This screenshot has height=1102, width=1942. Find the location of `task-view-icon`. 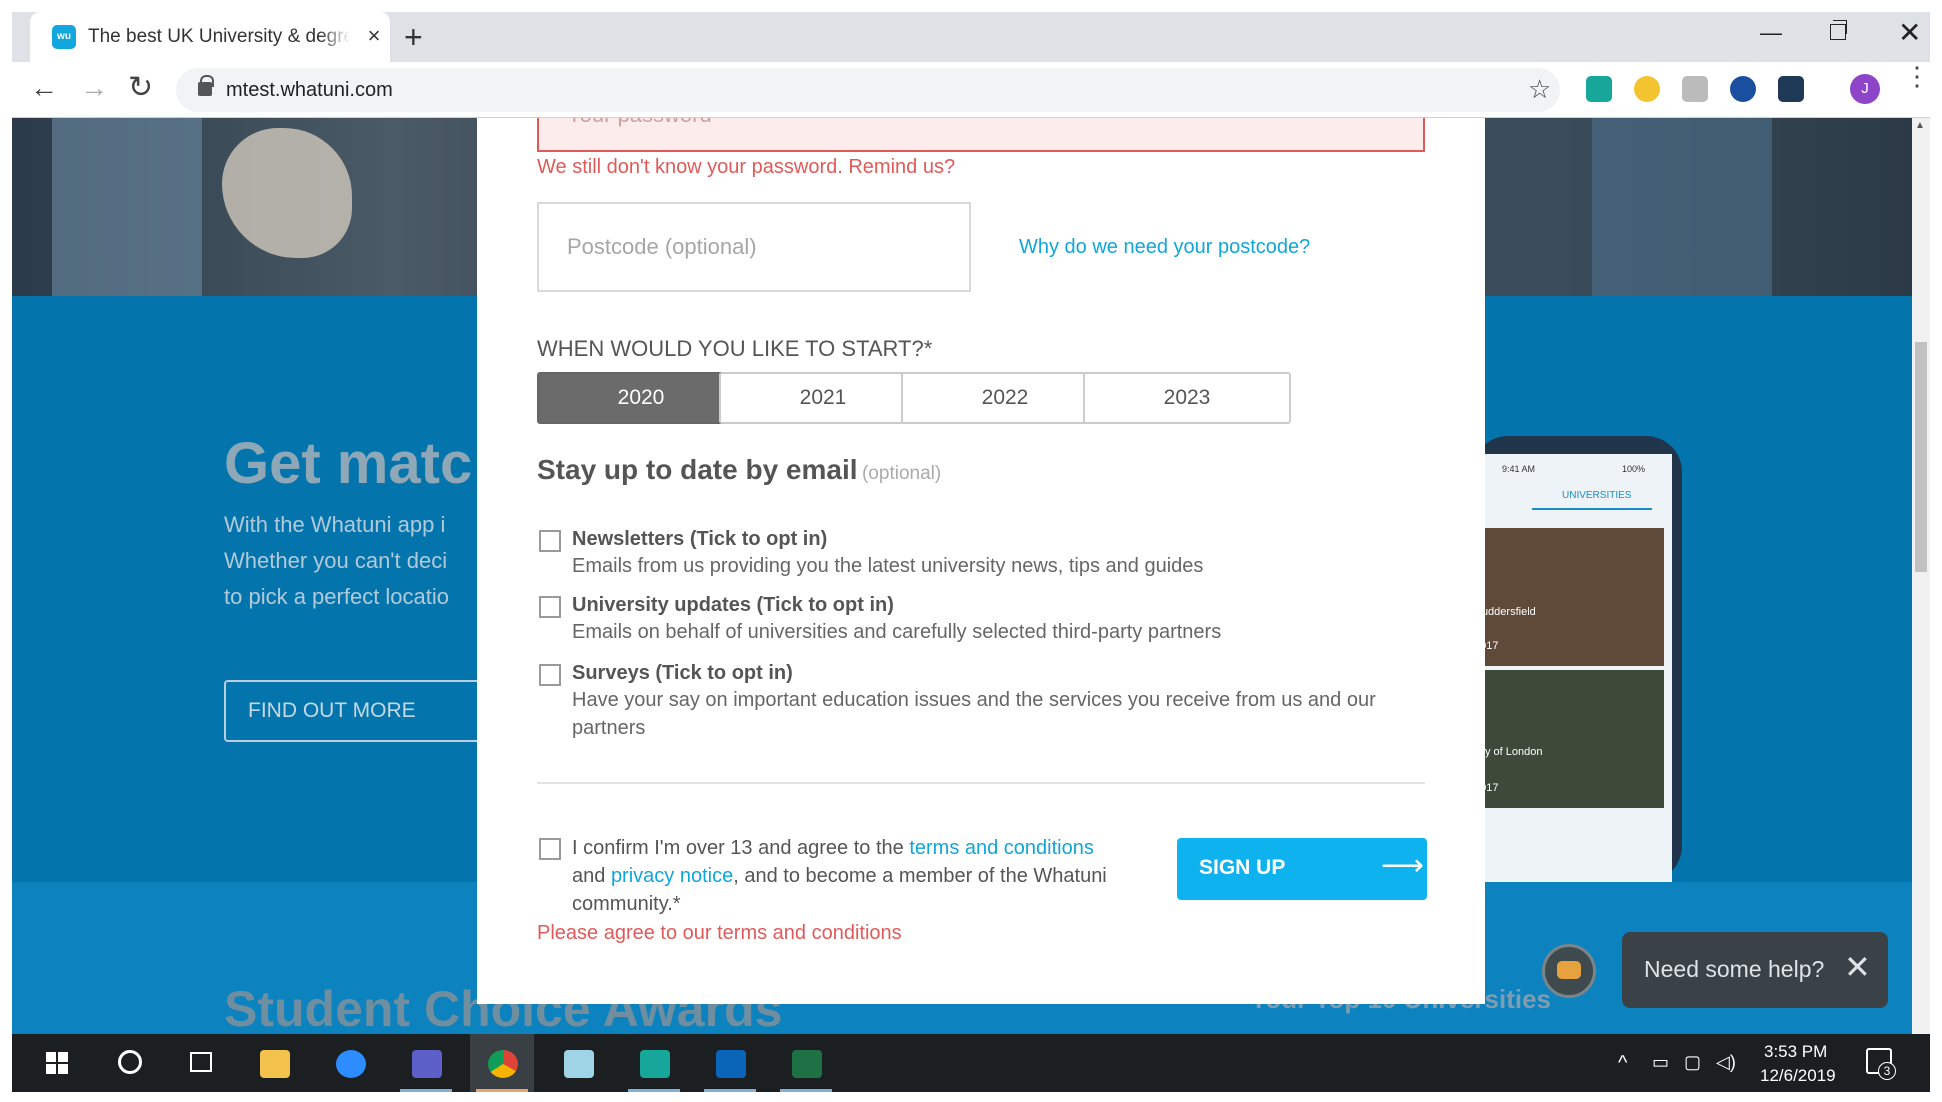

task-view-icon is located at coordinates (202, 1063).